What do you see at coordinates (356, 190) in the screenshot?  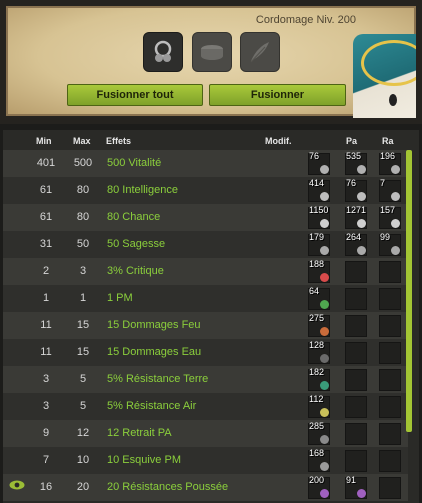 I see `pa-rune-slot: 76` at bounding box center [356, 190].